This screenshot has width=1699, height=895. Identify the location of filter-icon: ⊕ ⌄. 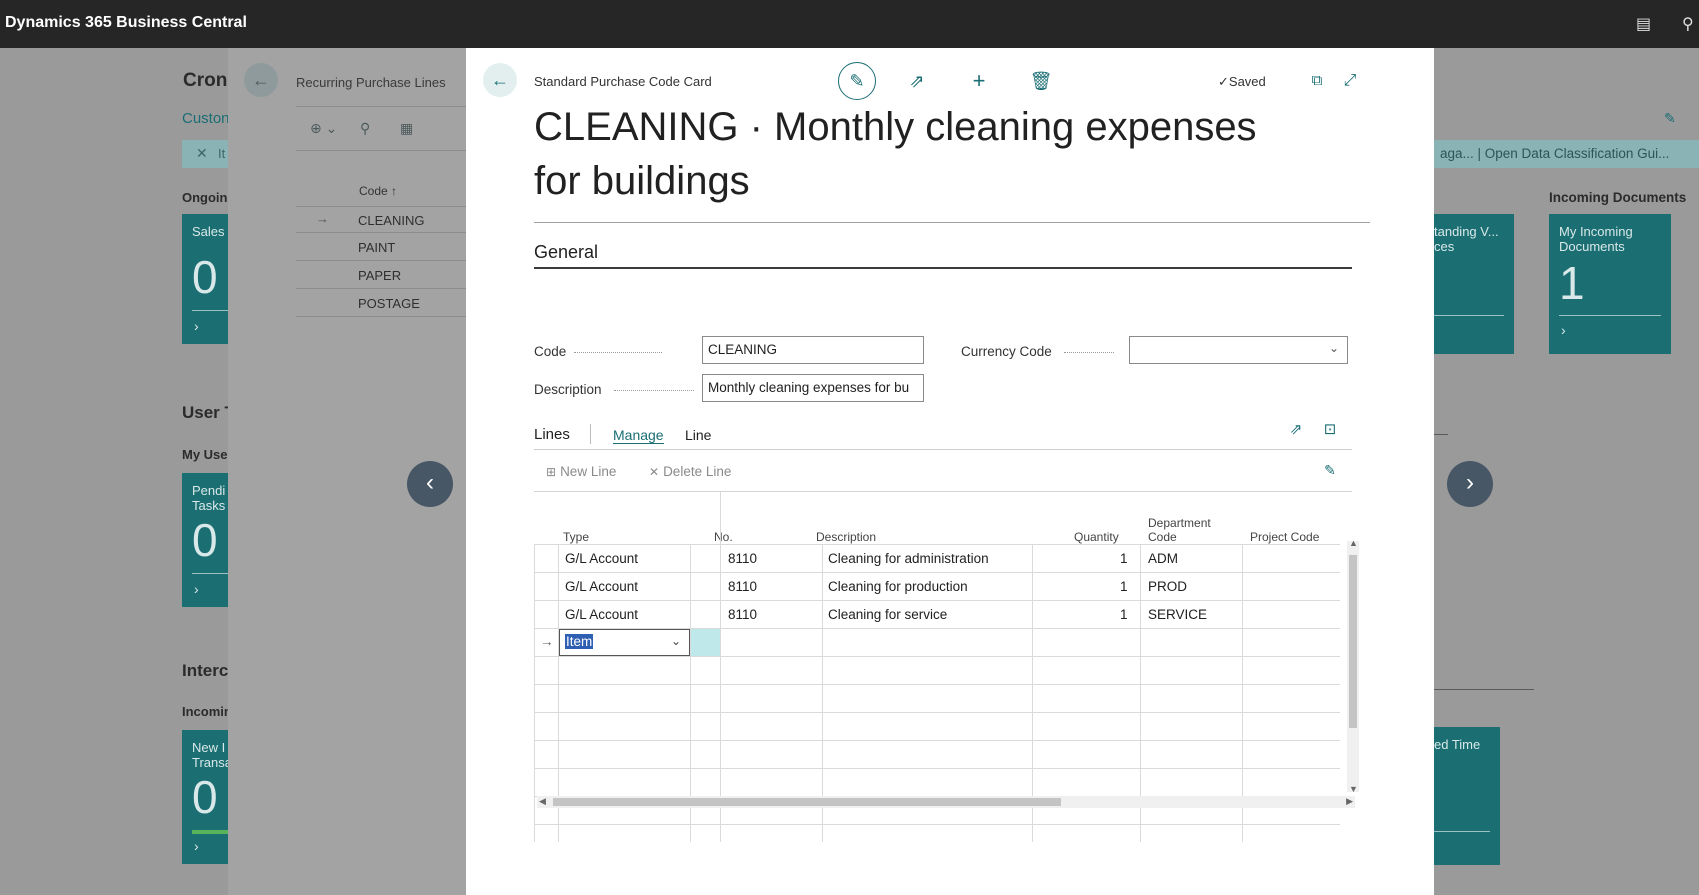
(323, 128).